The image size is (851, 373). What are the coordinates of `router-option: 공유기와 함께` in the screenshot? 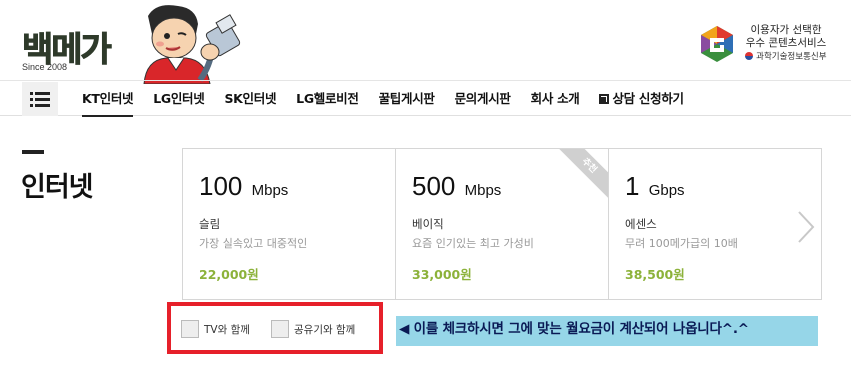 It's located at (313, 329).